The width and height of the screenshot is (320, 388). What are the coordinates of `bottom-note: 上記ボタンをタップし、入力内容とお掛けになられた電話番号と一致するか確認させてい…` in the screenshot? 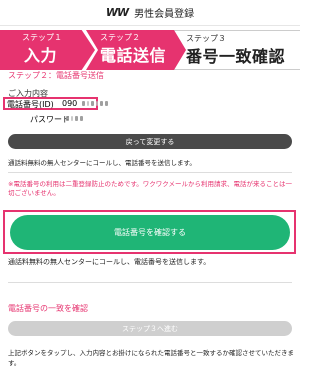 It's located at (151, 358).